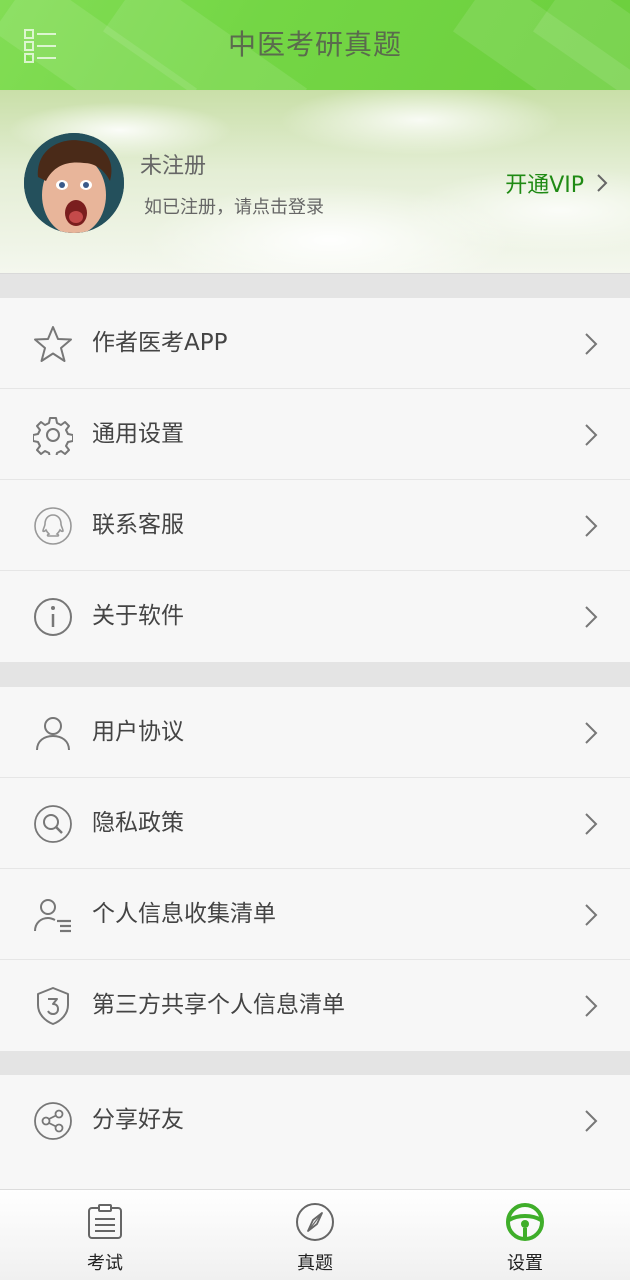  What do you see at coordinates (315, 823) in the screenshot?
I see `row-privacy-policy: 隐私政策` at bounding box center [315, 823].